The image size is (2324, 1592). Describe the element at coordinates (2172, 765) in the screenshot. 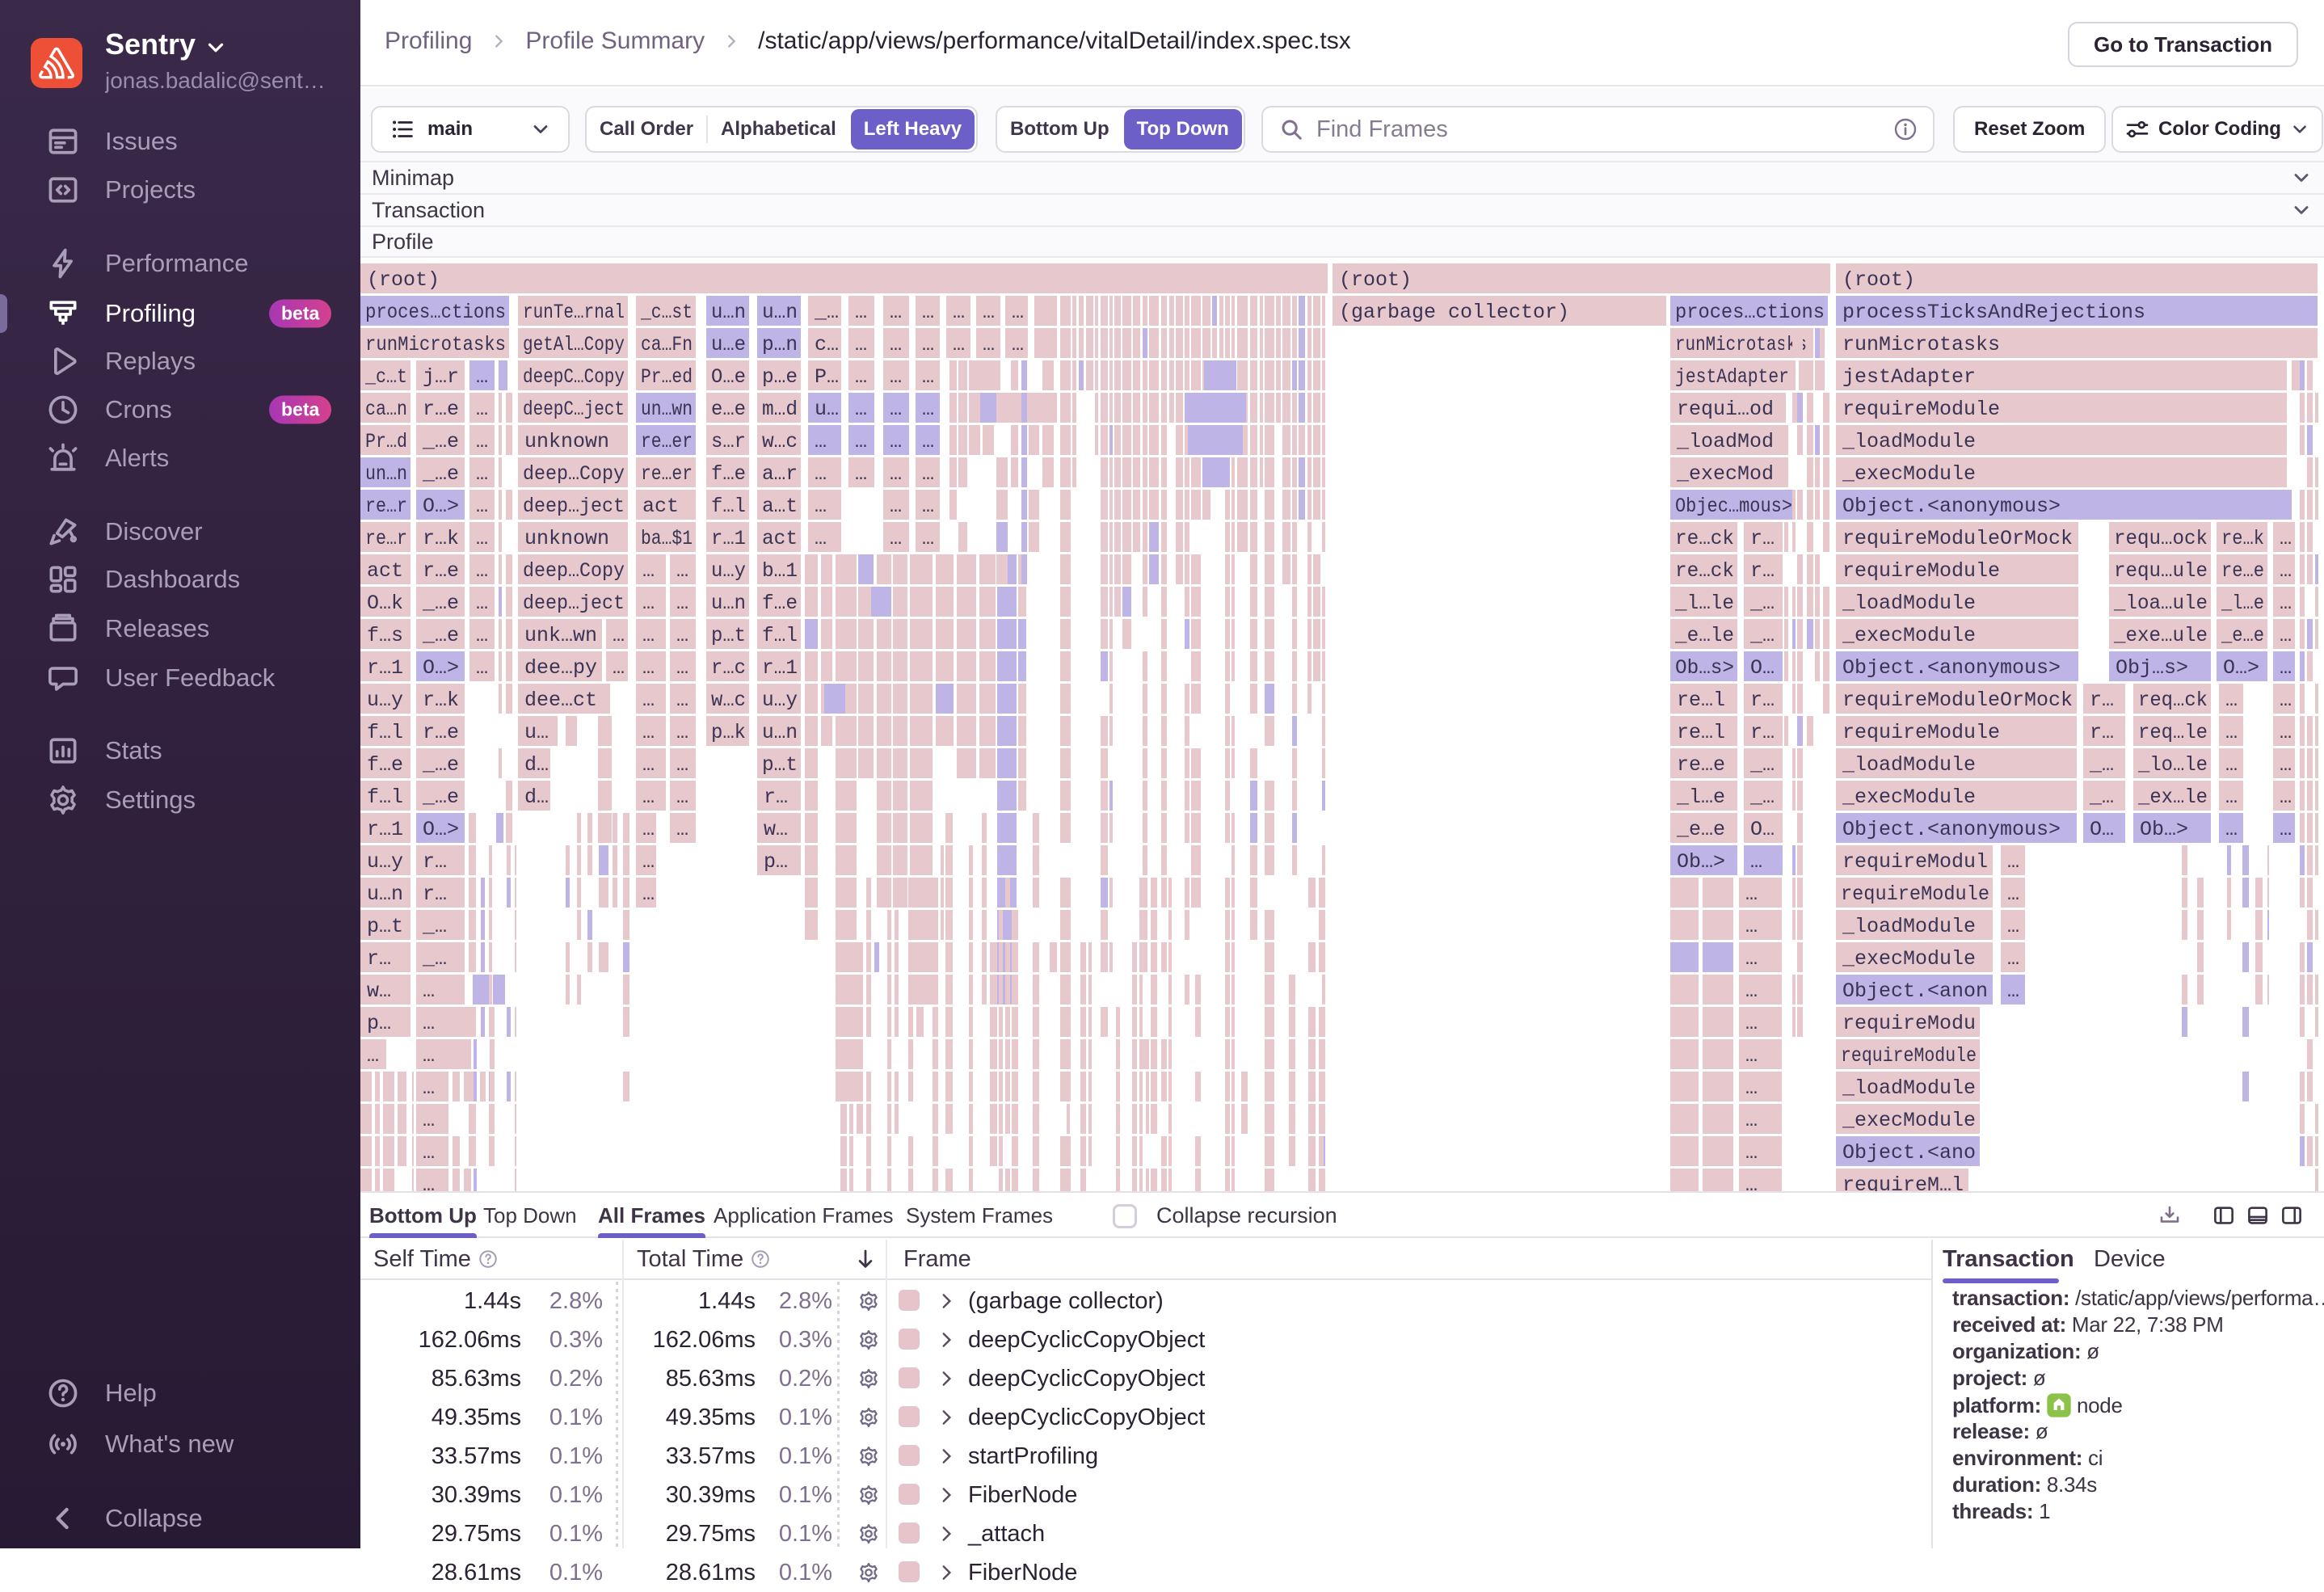

I see `svg-text: _lo…le` at that location.